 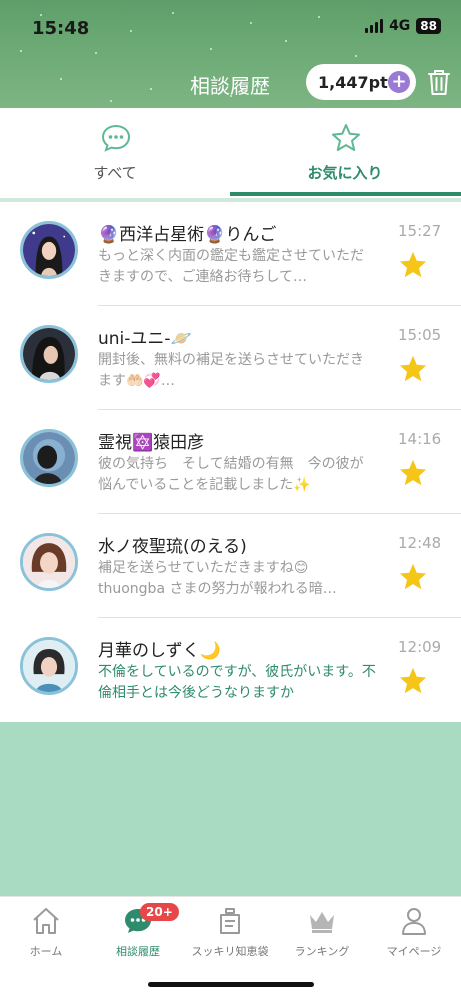 What do you see at coordinates (345, 153) in the screenshot?
I see `tab-favorites: お気に入り` at bounding box center [345, 153].